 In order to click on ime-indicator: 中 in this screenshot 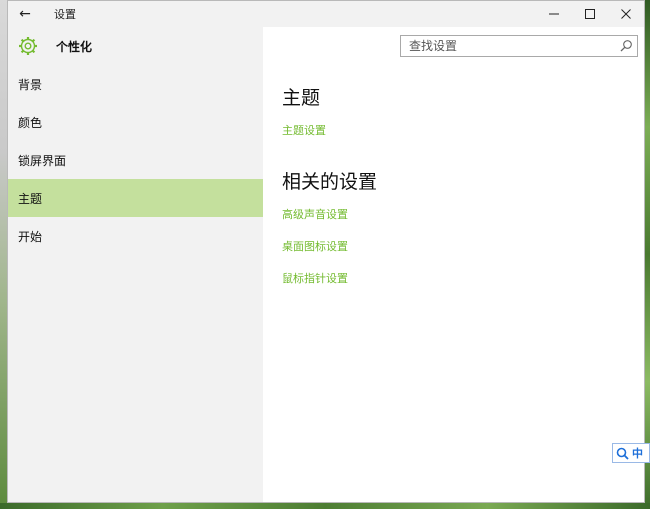, I will do `click(631, 453)`.